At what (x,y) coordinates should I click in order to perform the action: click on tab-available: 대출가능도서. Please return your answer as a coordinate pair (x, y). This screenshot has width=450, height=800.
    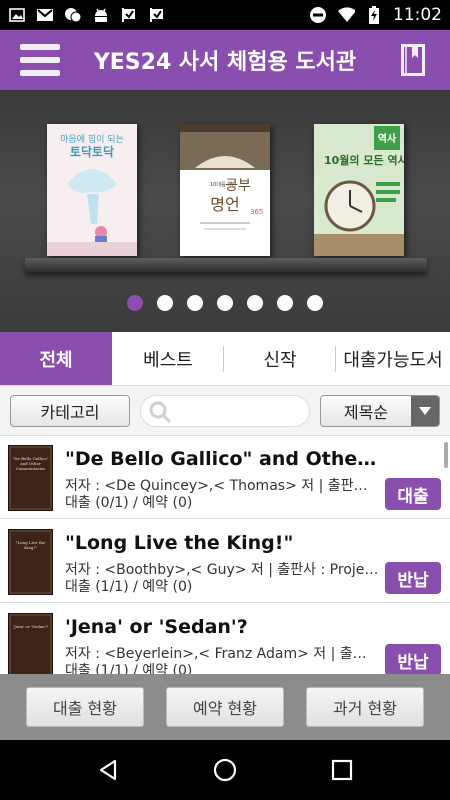
    Looking at the image, I should click on (393, 358).